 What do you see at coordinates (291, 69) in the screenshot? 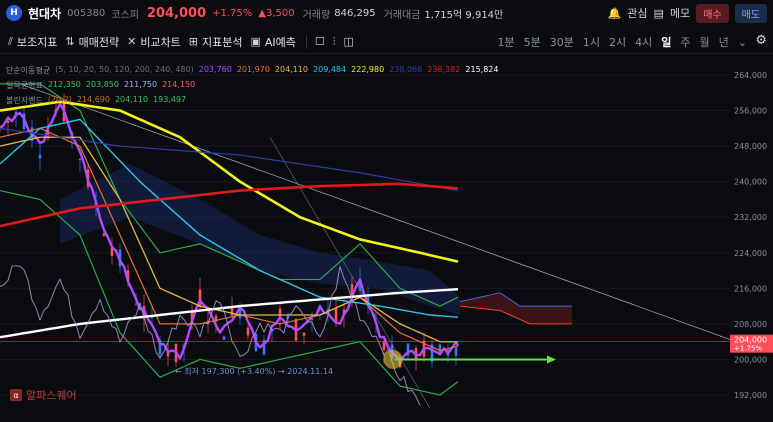
I see `ma-value: 204,110` at bounding box center [291, 69].